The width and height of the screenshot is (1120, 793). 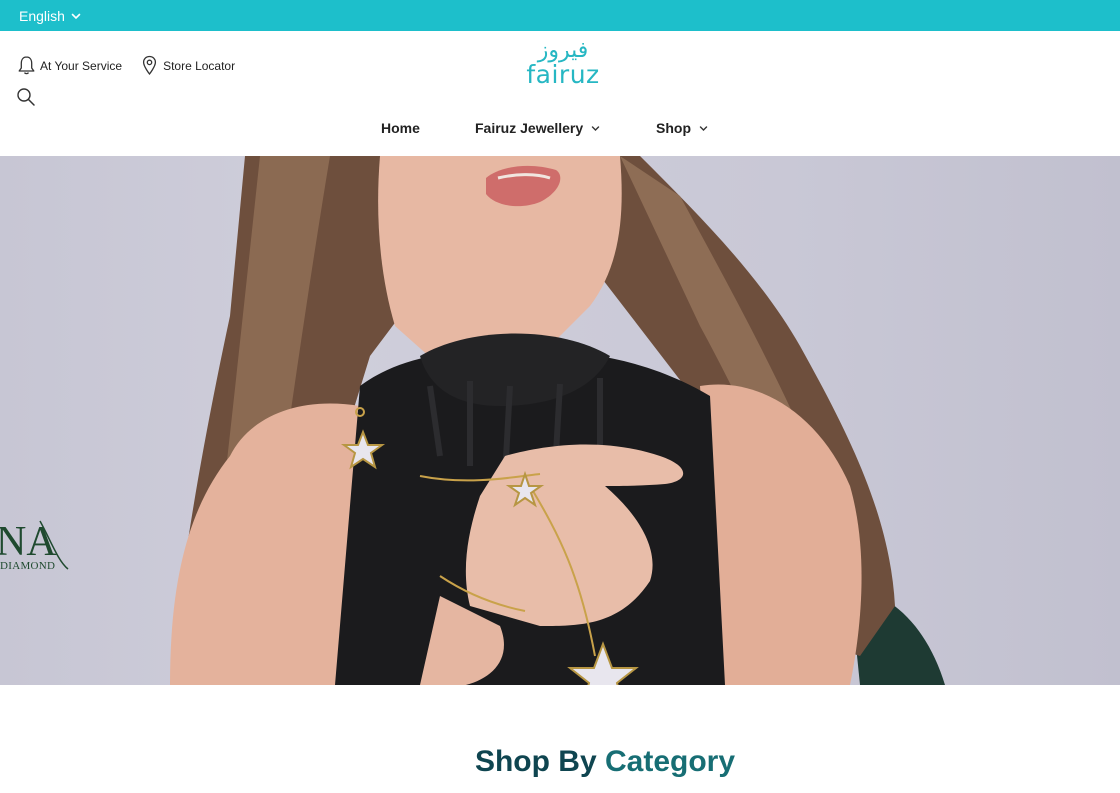 What do you see at coordinates (563, 74) in the screenshot?
I see `logo-english: fairuz` at bounding box center [563, 74].